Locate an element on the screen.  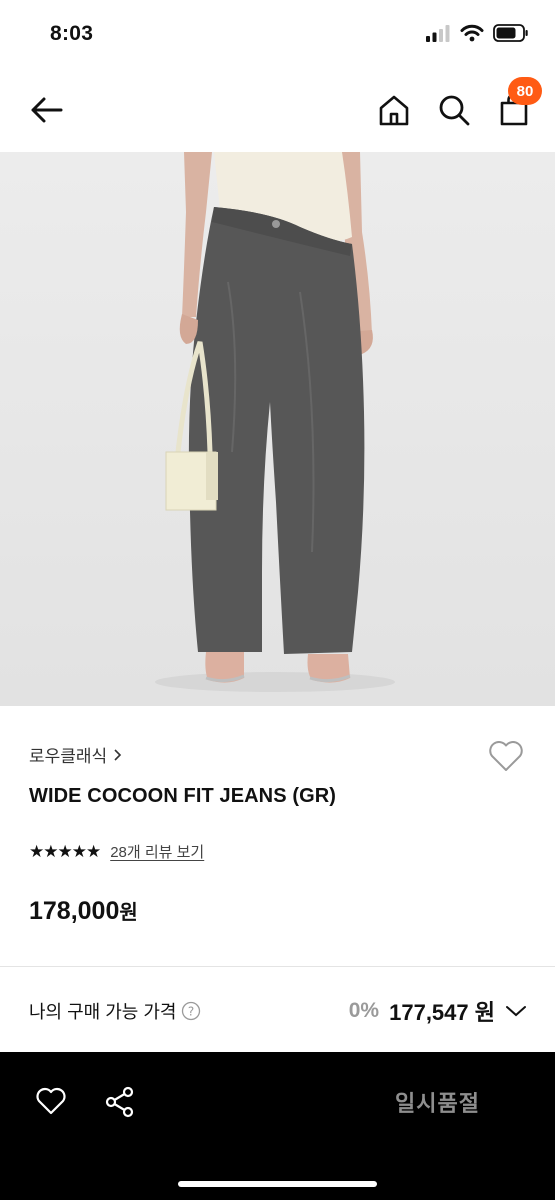
search-icon is located at coordinates (454, 110).